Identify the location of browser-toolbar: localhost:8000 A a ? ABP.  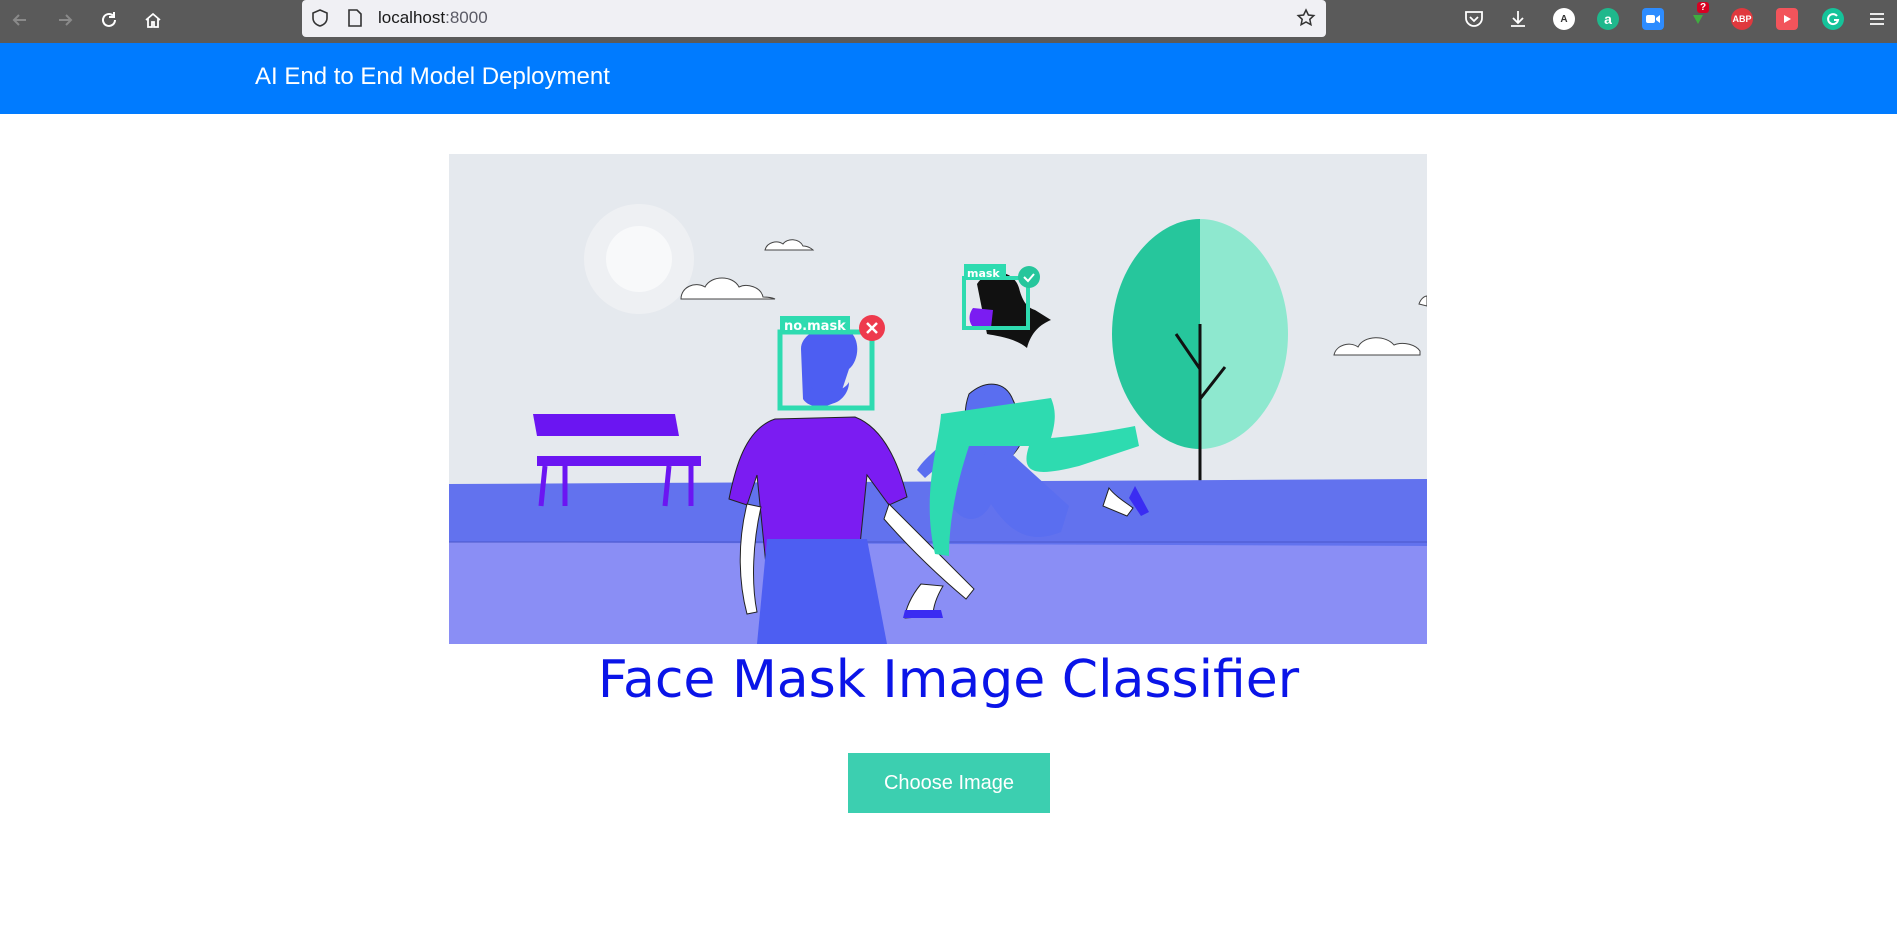
(948, 21).